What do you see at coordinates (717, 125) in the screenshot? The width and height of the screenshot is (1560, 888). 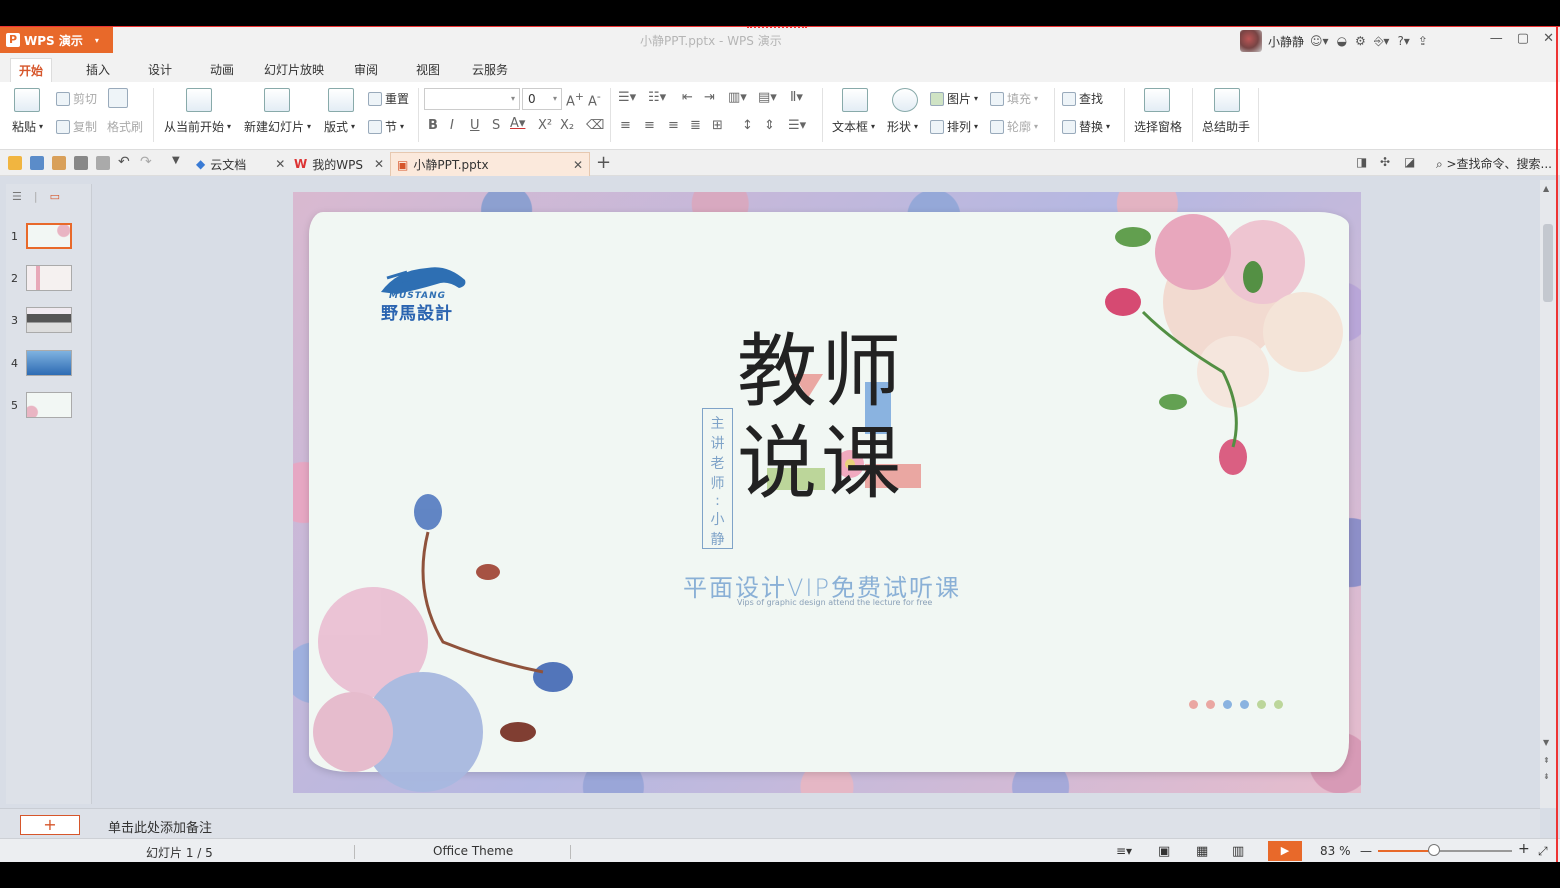 I see `distribute-icon: ⊞` at bounding box center [717, 125].